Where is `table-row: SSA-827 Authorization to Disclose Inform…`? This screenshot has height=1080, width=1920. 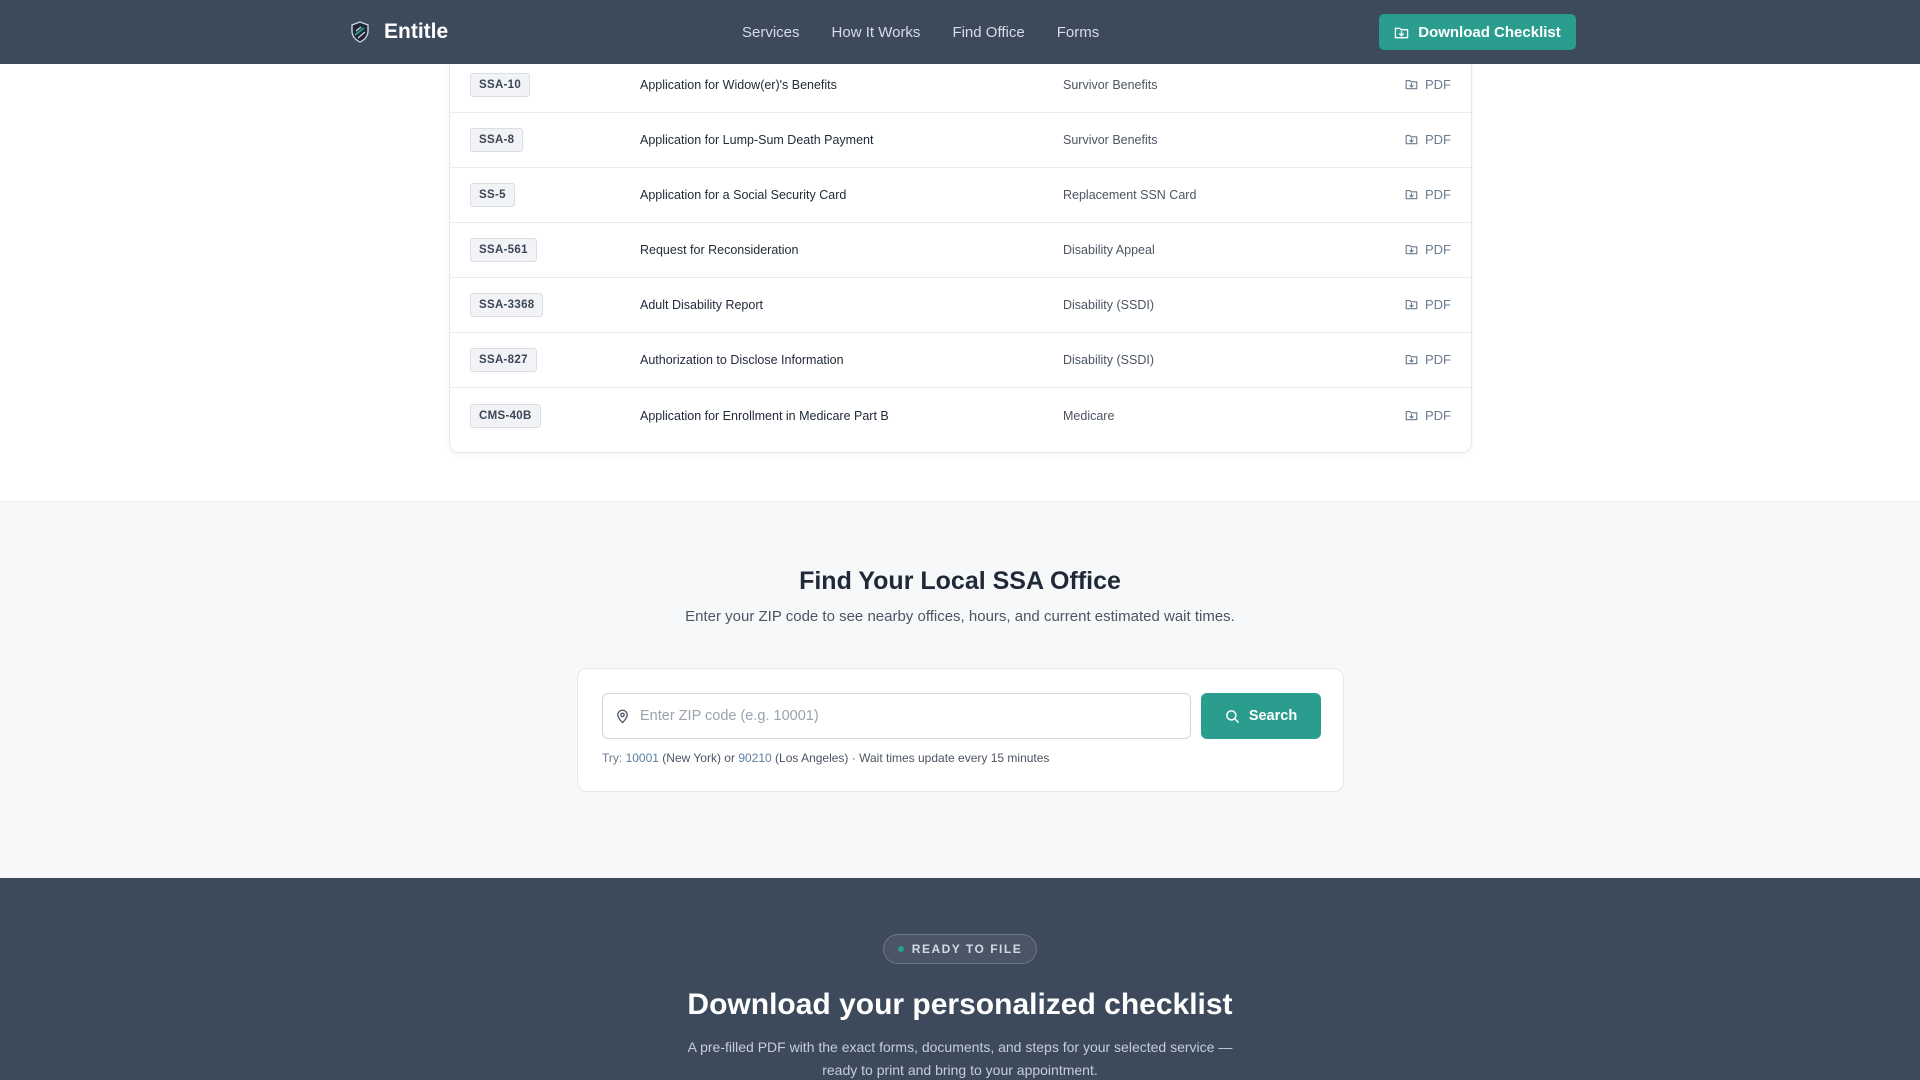
table-row: SSA-827 Authorization to Disclose Inform… is located at coordinates (960, 360).